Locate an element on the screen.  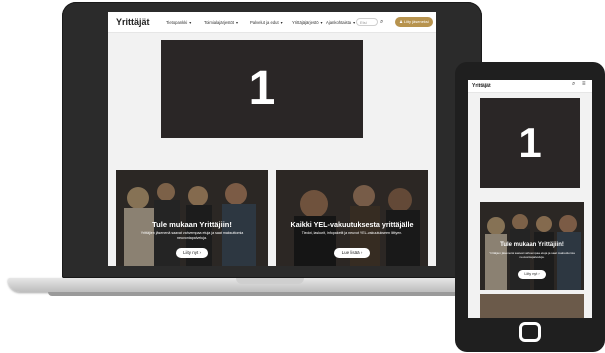
search-input: Etsi is located at coordinates (367, 22).